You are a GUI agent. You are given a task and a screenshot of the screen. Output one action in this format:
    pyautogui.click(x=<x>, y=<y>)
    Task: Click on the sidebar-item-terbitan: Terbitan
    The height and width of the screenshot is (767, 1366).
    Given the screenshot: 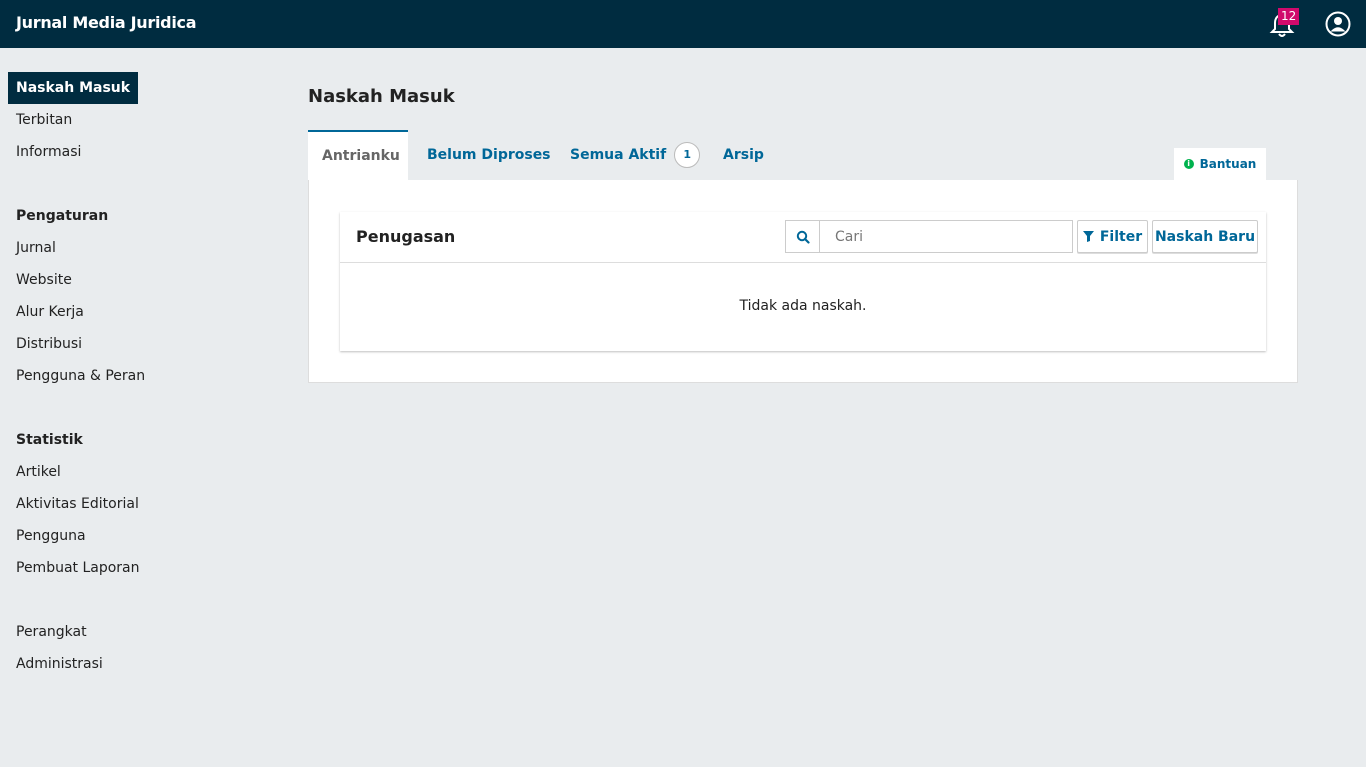 What is the action you would take?
    pyautogui.click(x=44, y=120)
    